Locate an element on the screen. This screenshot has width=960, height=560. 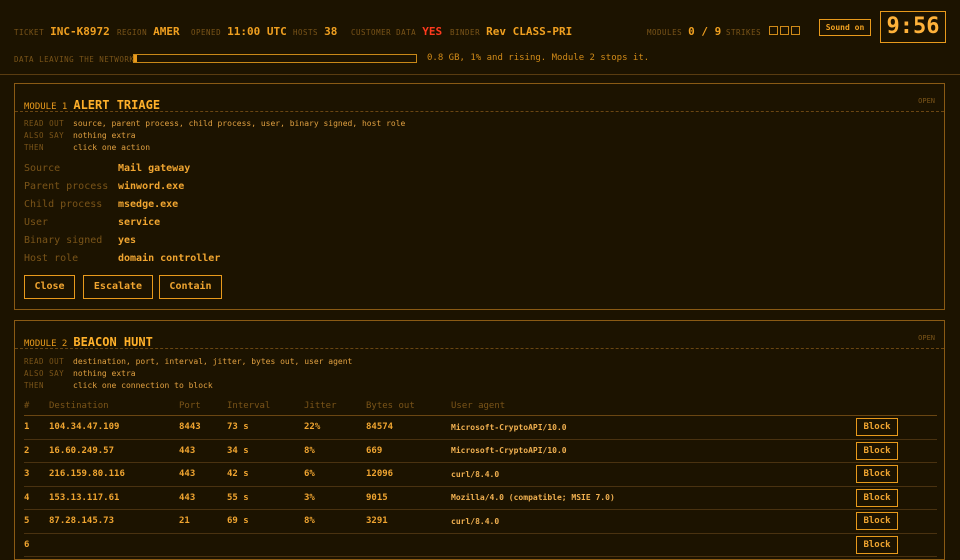
ticket-id: INC-K8972 is located at coordinates (80, 31).